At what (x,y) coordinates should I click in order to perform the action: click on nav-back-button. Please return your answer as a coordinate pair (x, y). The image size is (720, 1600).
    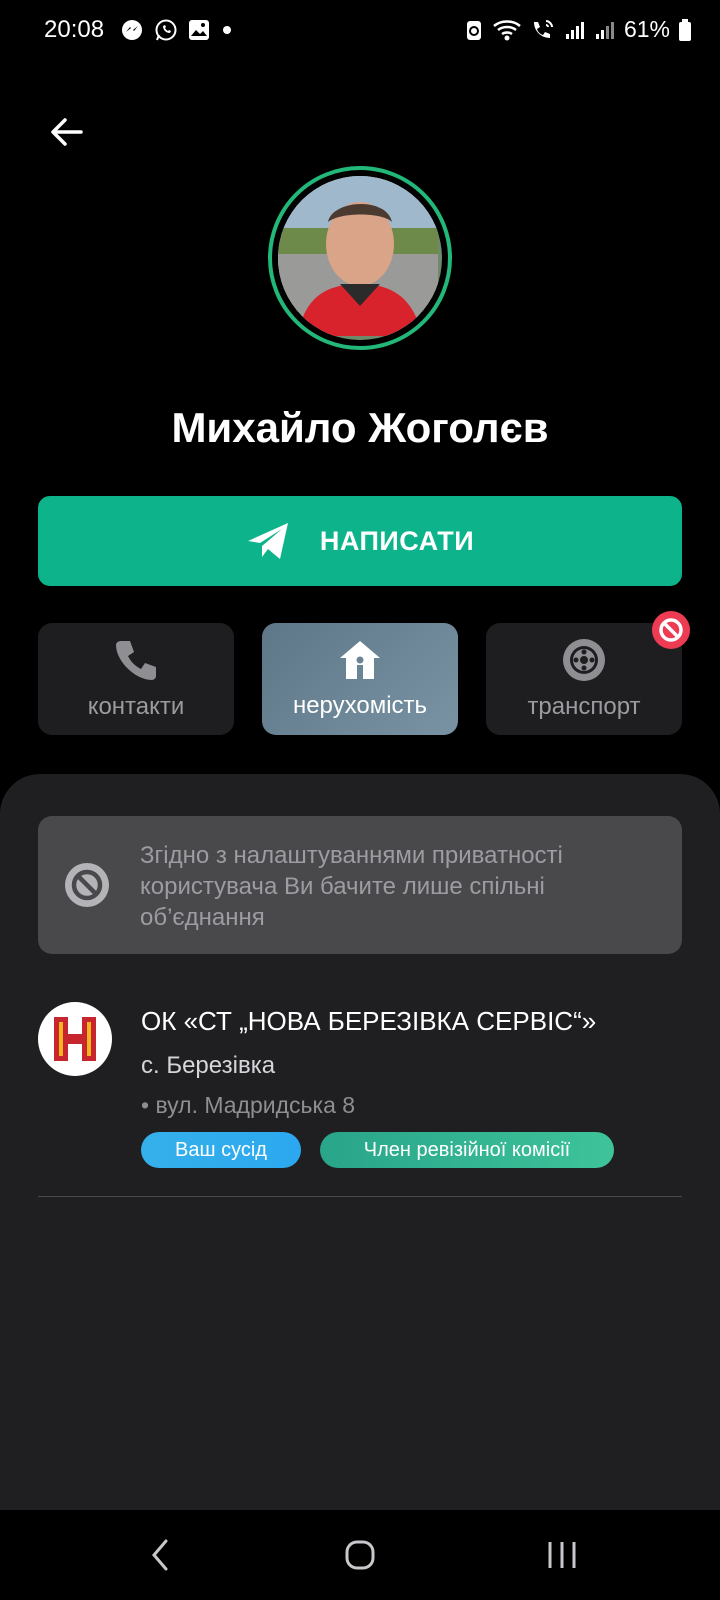
    Looking at the image, I should click on (160, 1555).